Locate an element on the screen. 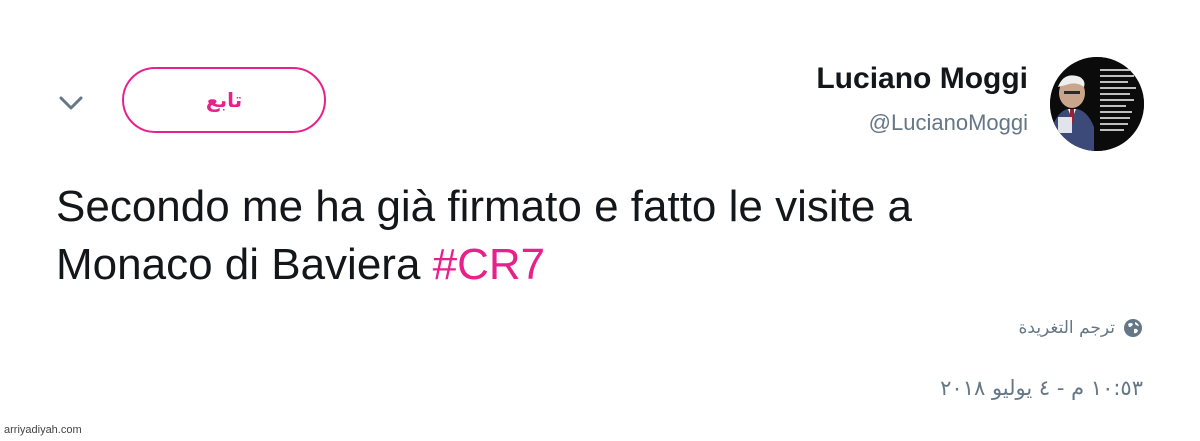 The image size is (1200, 441). avatar is located at coordinates (1097, 104).